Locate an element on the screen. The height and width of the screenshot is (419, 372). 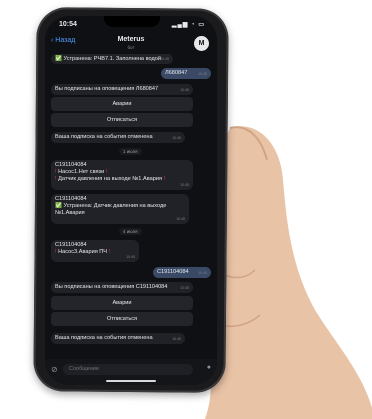
chat-header: ‹ Назад Meterus бот M is located at coordinates (131, 43).